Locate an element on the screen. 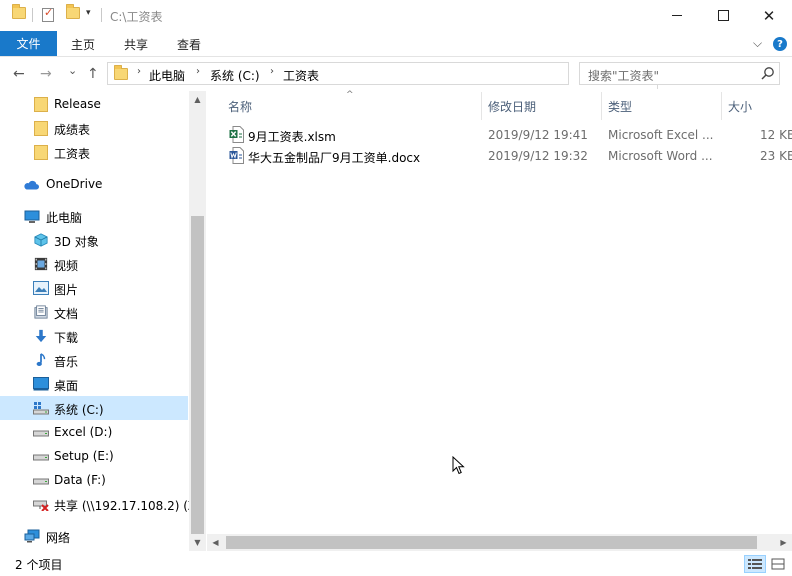 This screenshot has height=576, width=792. scroll-left-button: ◀ is located at coordinates (215, 542).